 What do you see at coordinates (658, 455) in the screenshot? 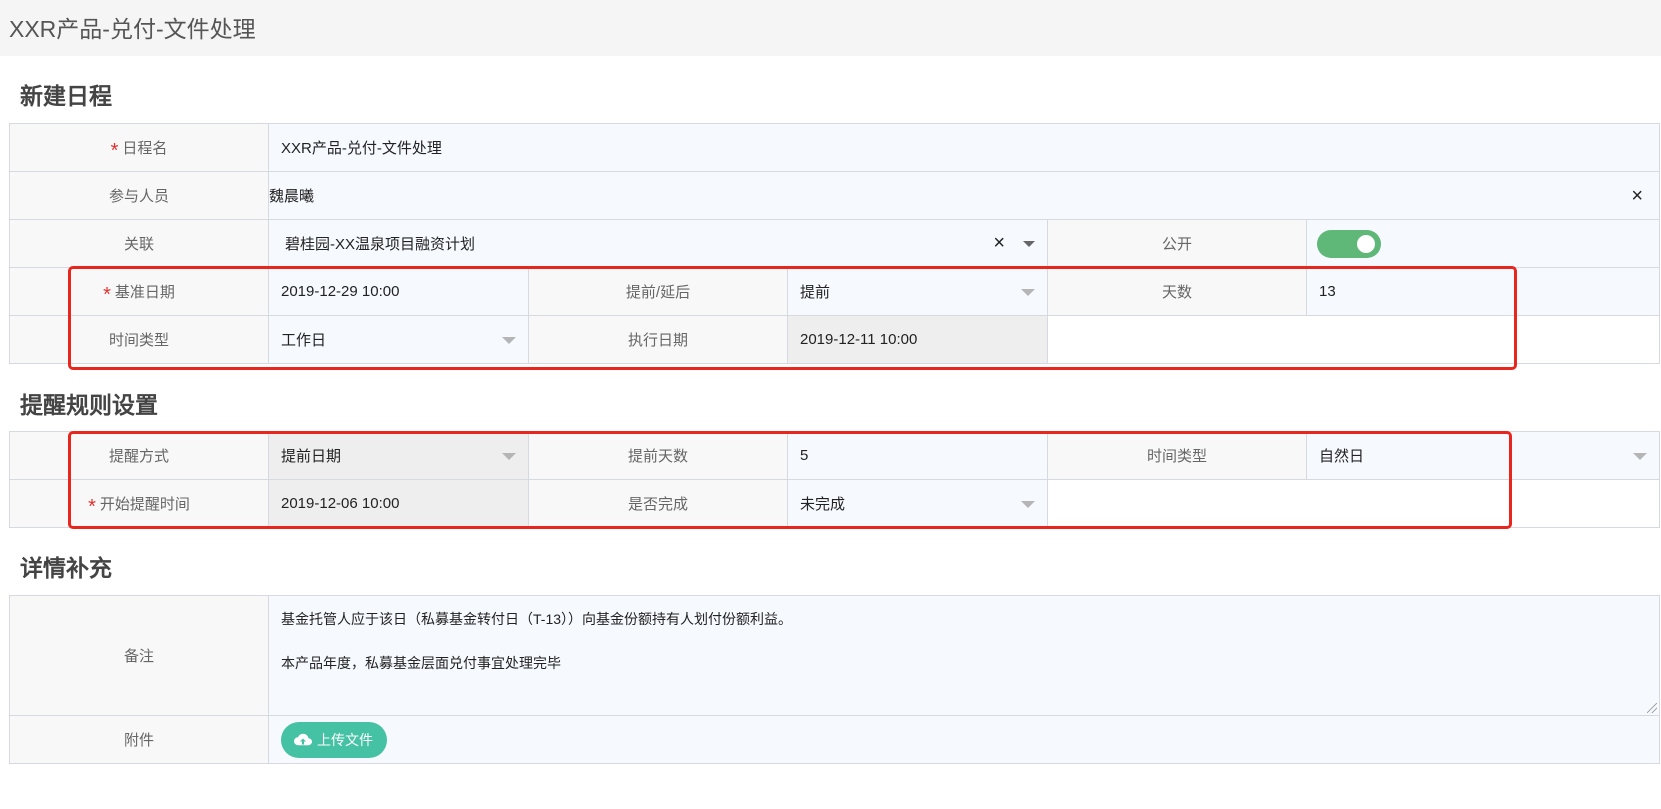
I see `advance-days-label: 提前天数` at bounding box center [658, 455].